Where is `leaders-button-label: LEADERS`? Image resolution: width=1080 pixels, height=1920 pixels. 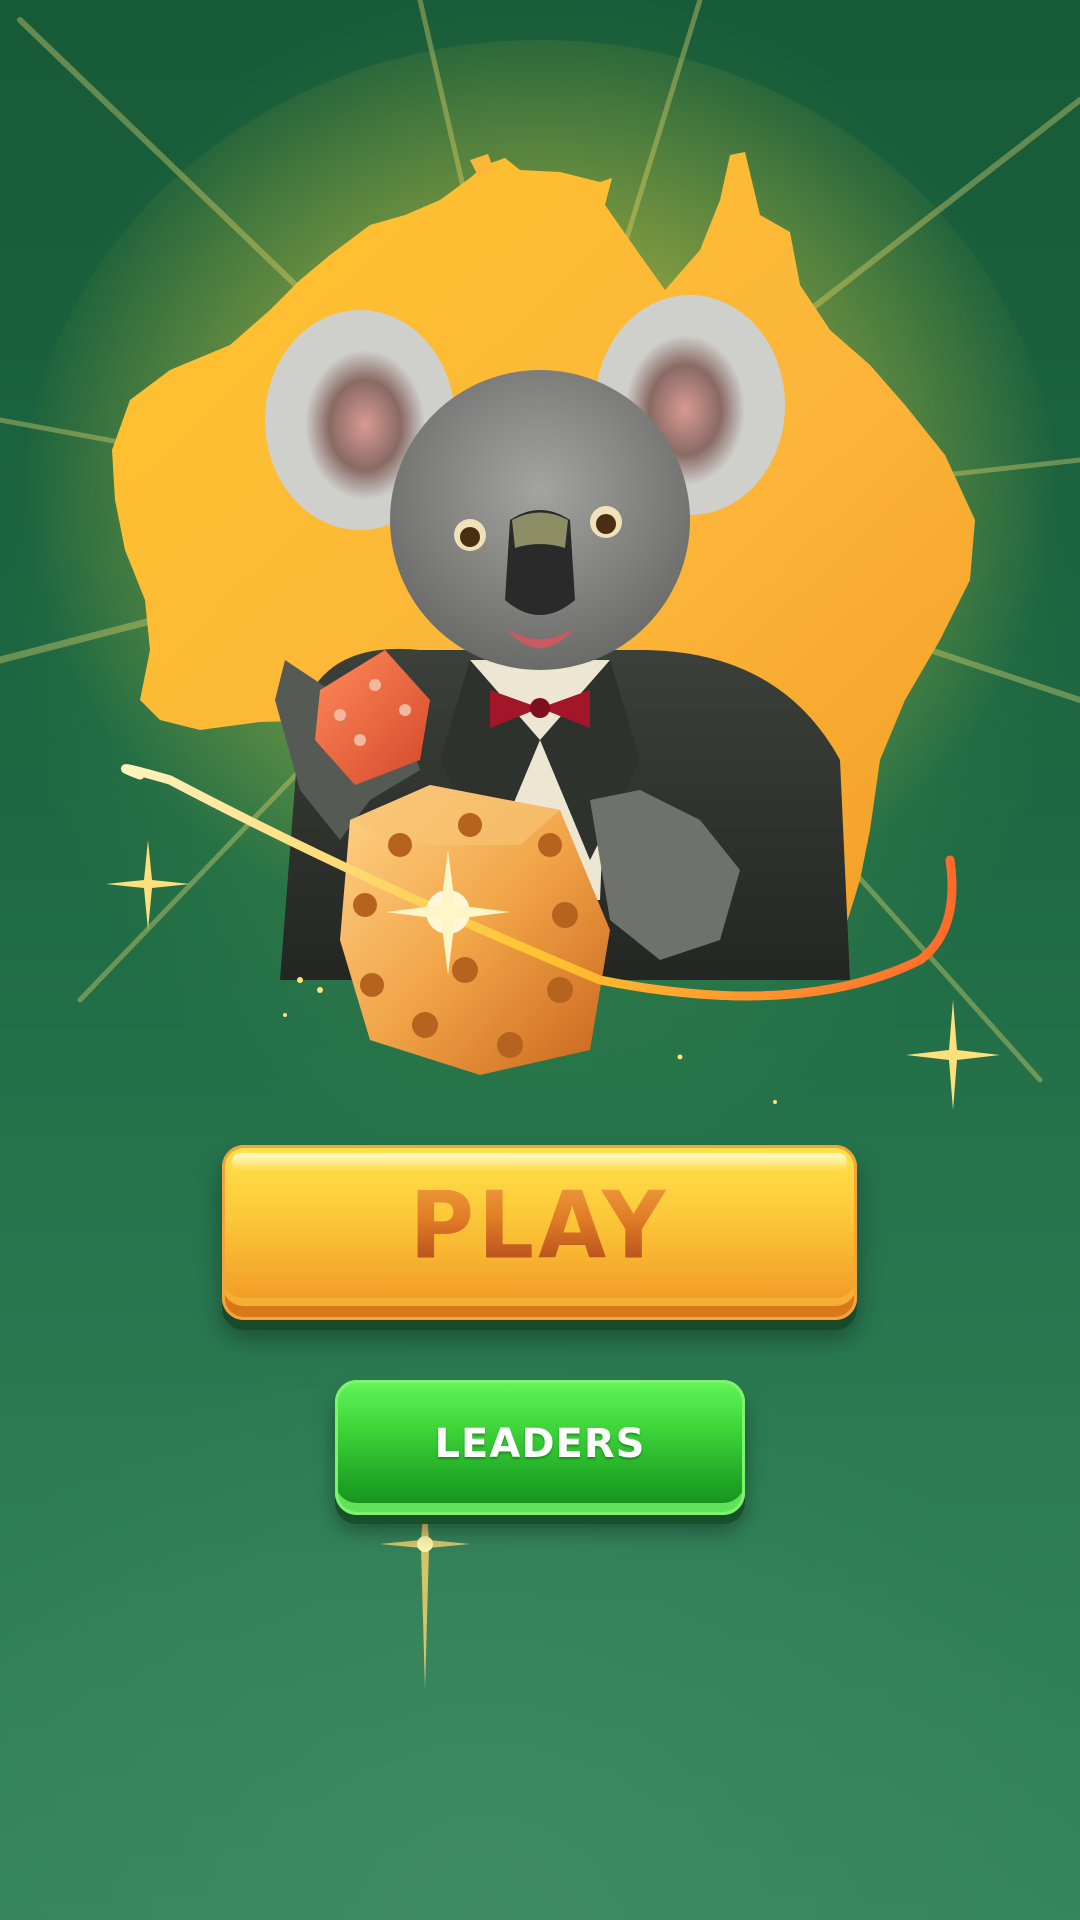 leaders-button-label: LEADERS is located at coordinates (540, 1443).